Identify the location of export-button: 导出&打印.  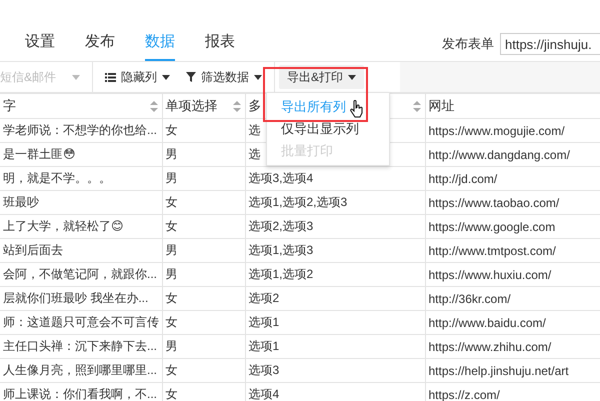
(321, 77).